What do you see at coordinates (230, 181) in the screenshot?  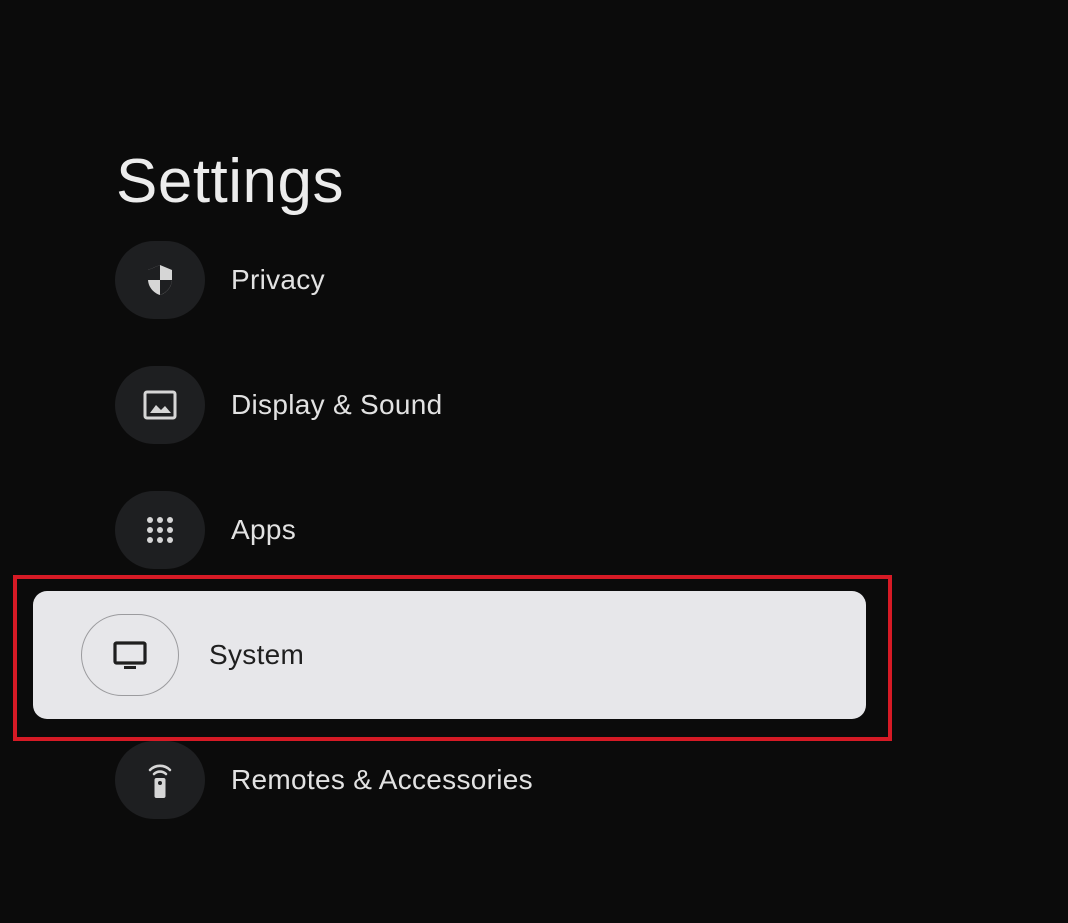 I see `page-title: Settings` at bounding box center [230, 181].